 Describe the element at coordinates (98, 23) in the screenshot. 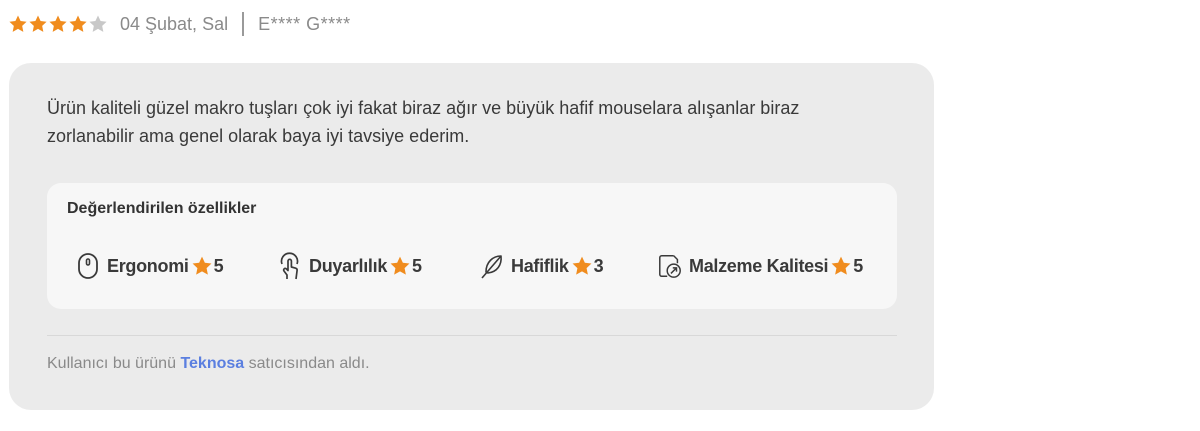

I see `star-empty-icon` at that location.